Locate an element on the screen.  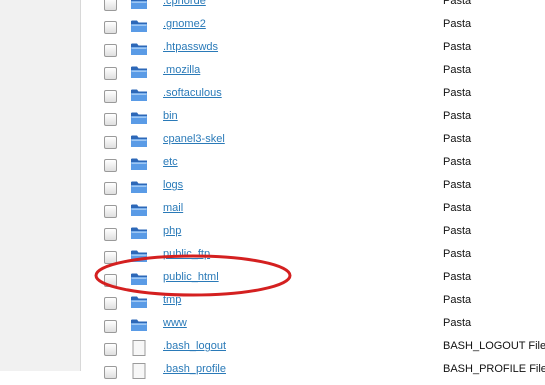
file-row: .mozilla Pasta is located at coordinates (312, 74).